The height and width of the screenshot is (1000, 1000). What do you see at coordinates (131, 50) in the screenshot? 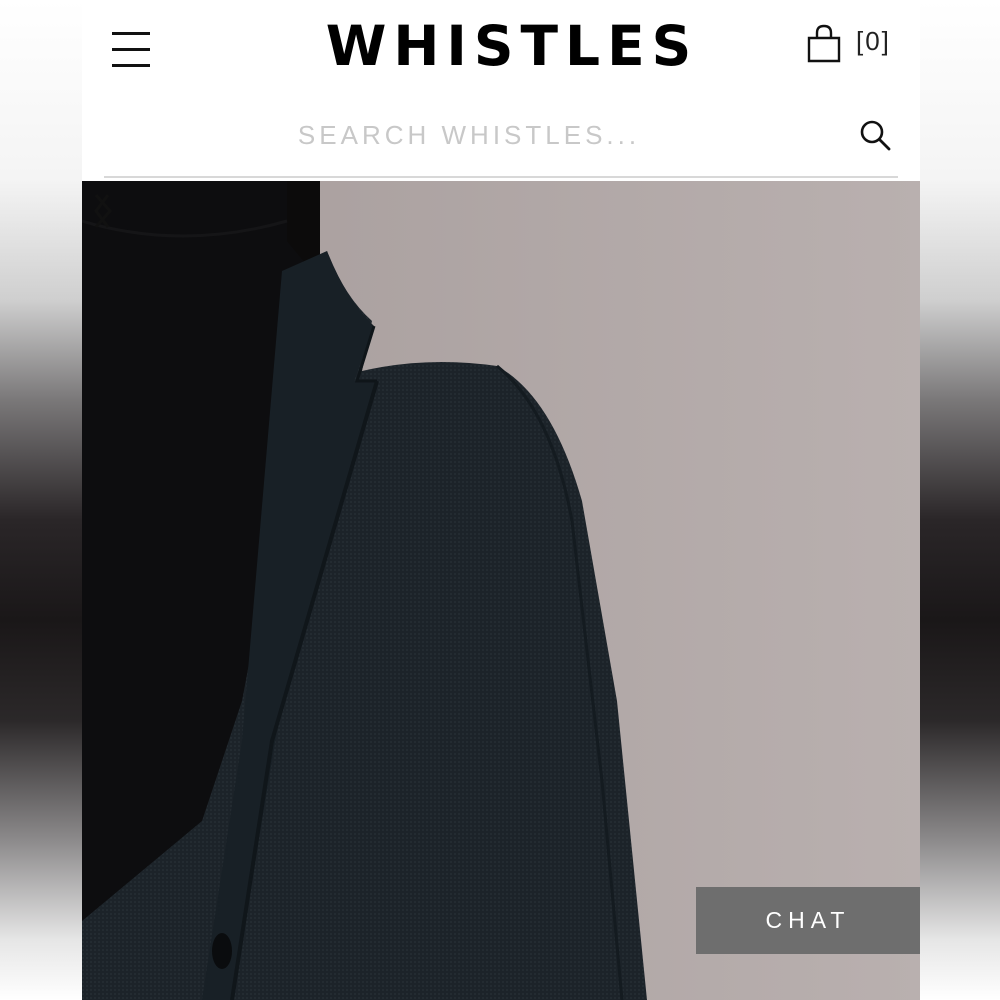
I see `hamburger-menu-icon` at bounding box center [131, 50].